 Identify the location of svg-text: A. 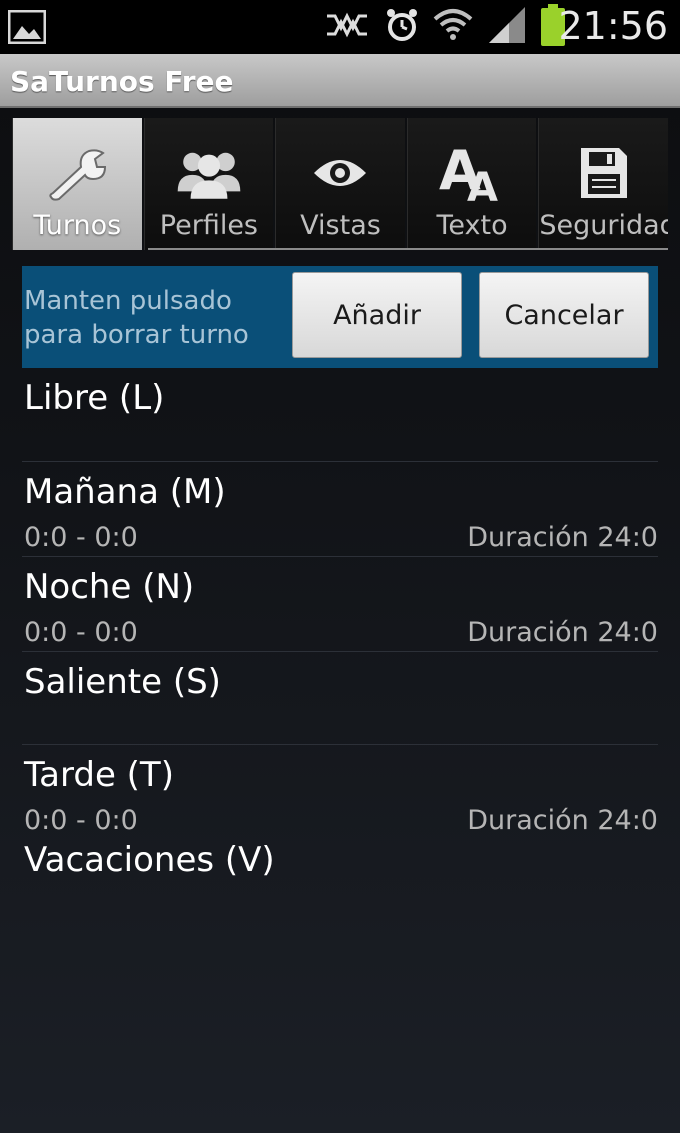
(482, 185).